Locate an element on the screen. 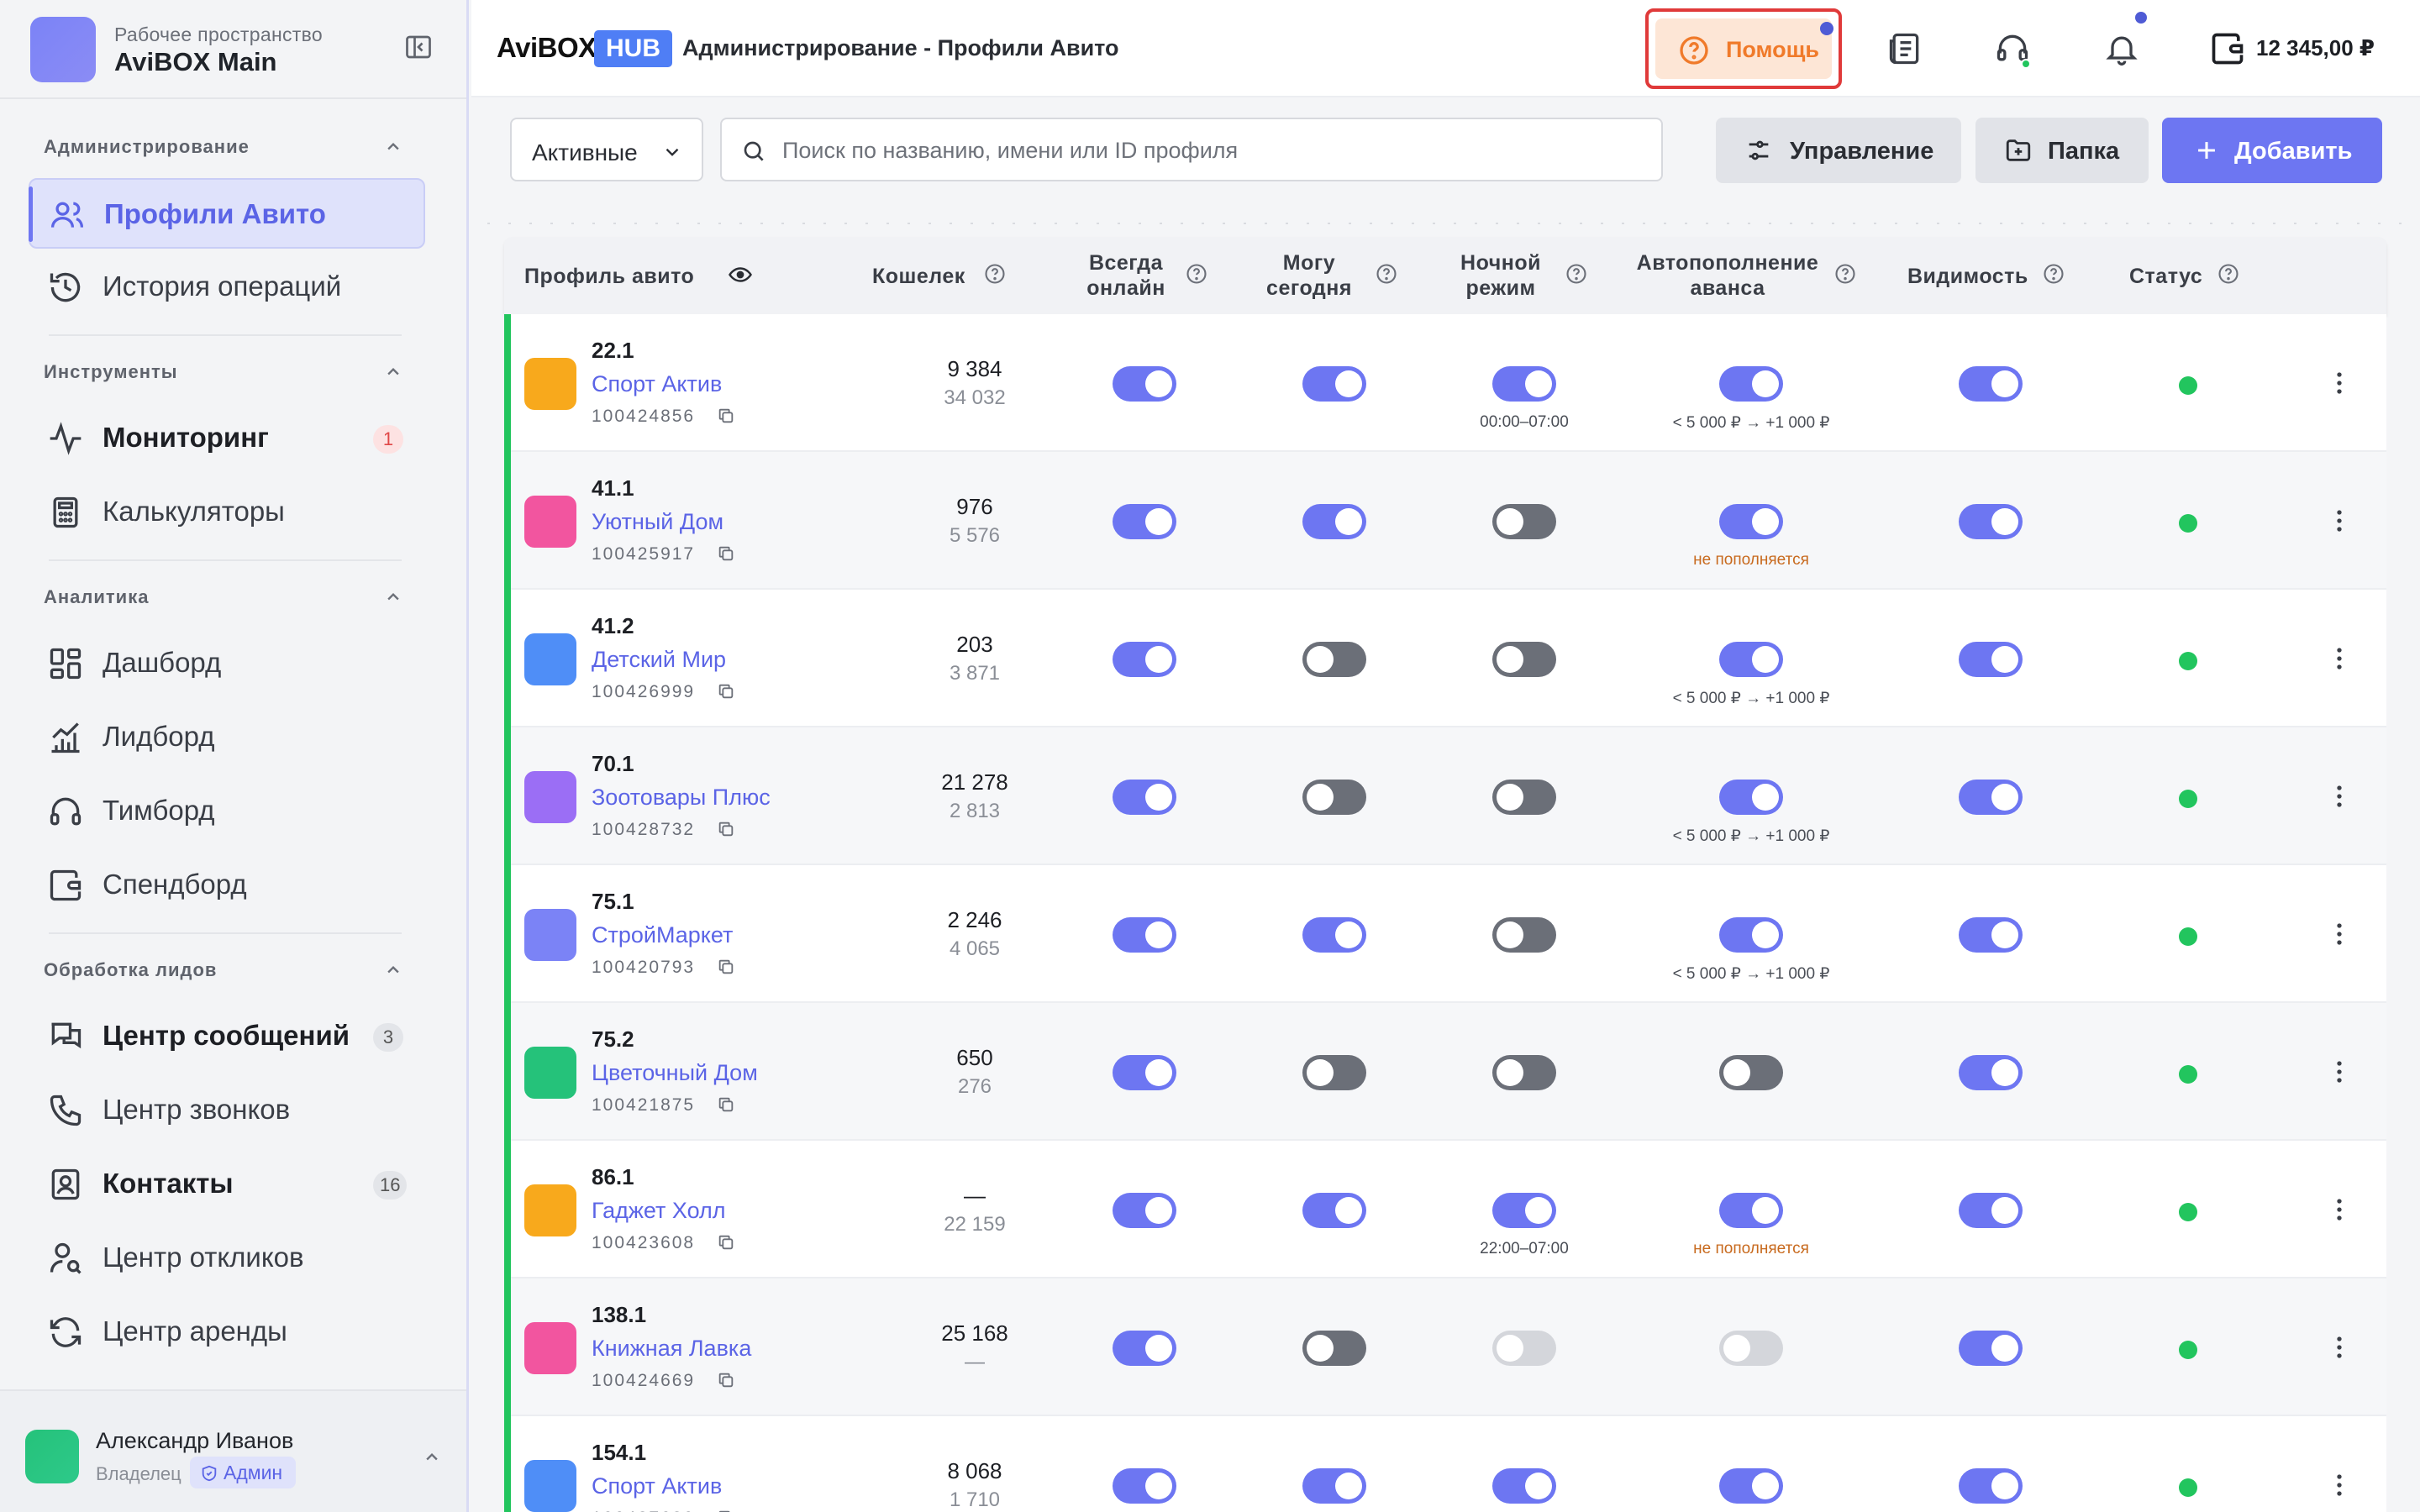 The image size is (2420, 1512). news-icon is located at coordinates (1905, 48).